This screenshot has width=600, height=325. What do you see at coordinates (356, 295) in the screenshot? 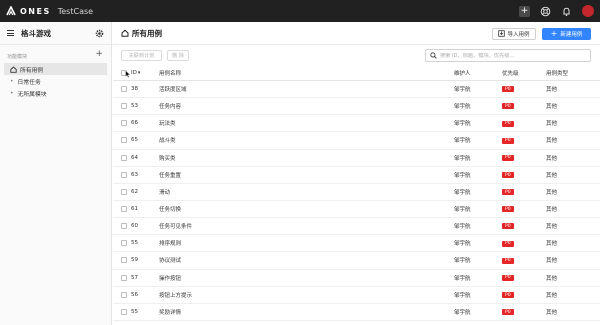
I see `table-row: 56 按钮上方提示 邹宇航 P0 其他` at bounding box center [356, 295].